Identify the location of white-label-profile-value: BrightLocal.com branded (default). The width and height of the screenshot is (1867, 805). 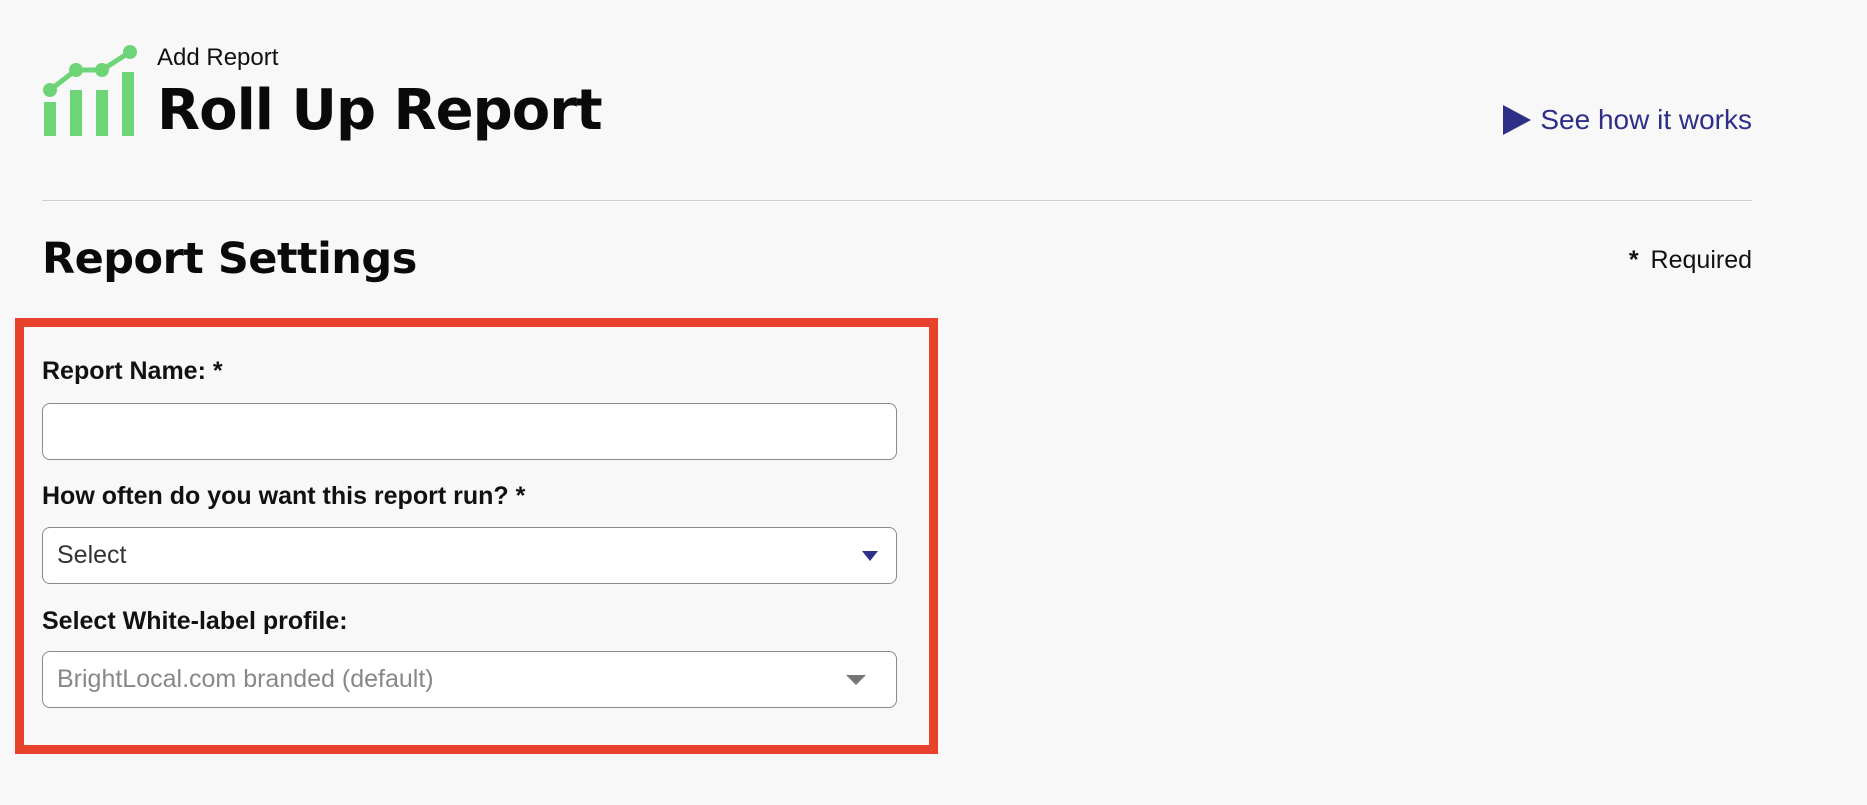
(245, 679).